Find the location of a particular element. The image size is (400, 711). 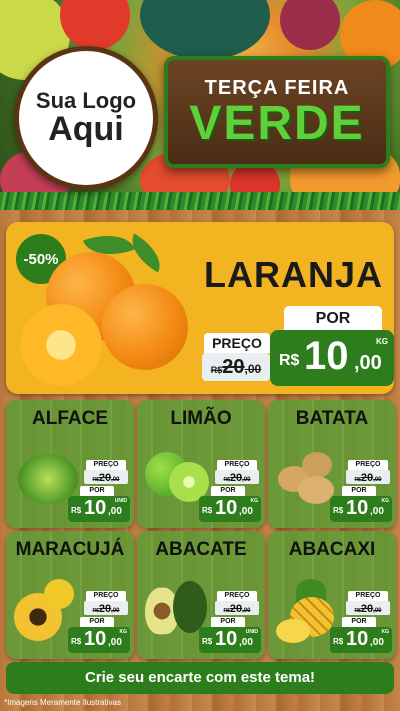

grapes-icon is located at coordinates (310, 25).